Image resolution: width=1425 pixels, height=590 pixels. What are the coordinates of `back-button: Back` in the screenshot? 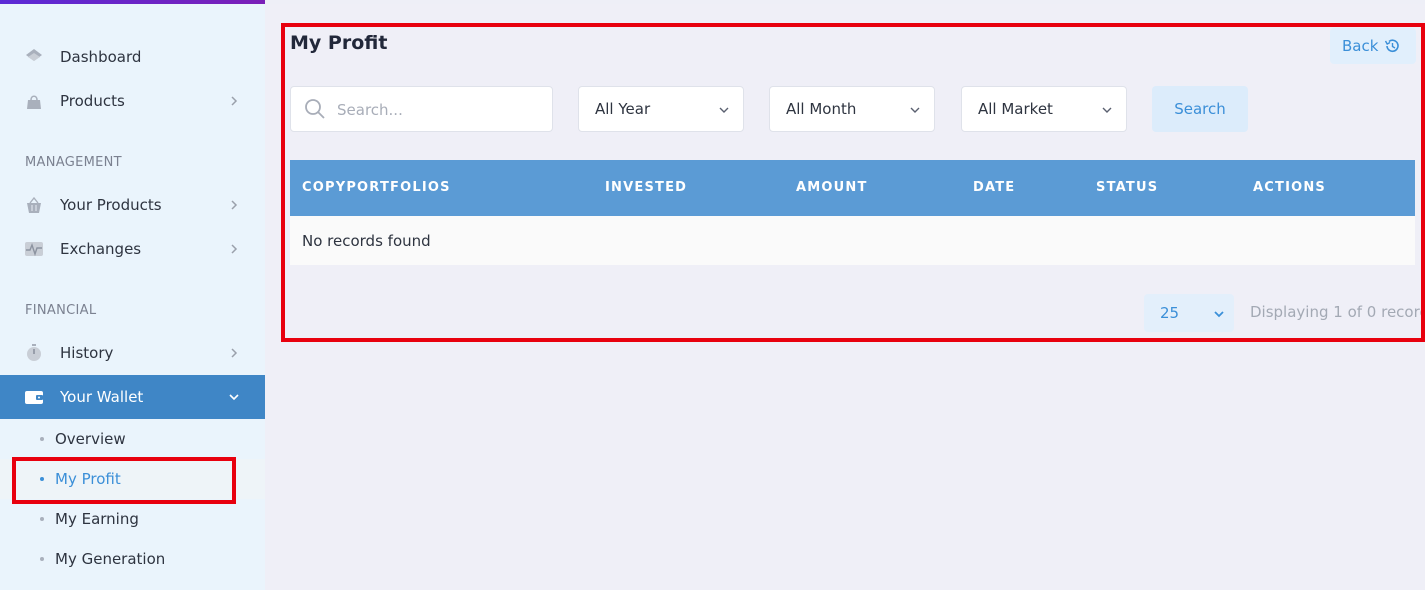 It's located at (1373, 46).